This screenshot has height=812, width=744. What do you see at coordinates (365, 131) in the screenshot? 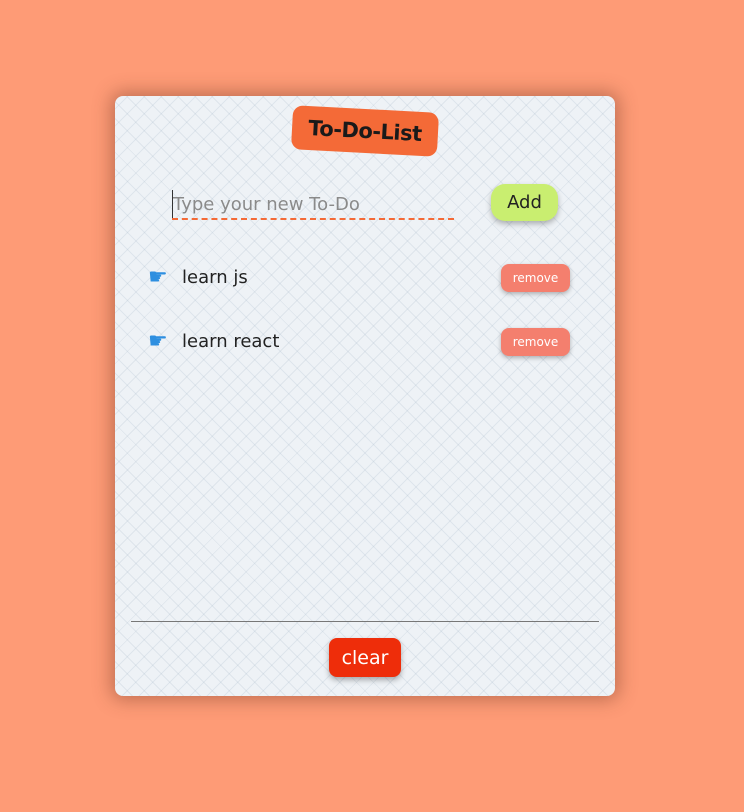
I see `app-title: To-Do-List` at bounding box center [365, 131].